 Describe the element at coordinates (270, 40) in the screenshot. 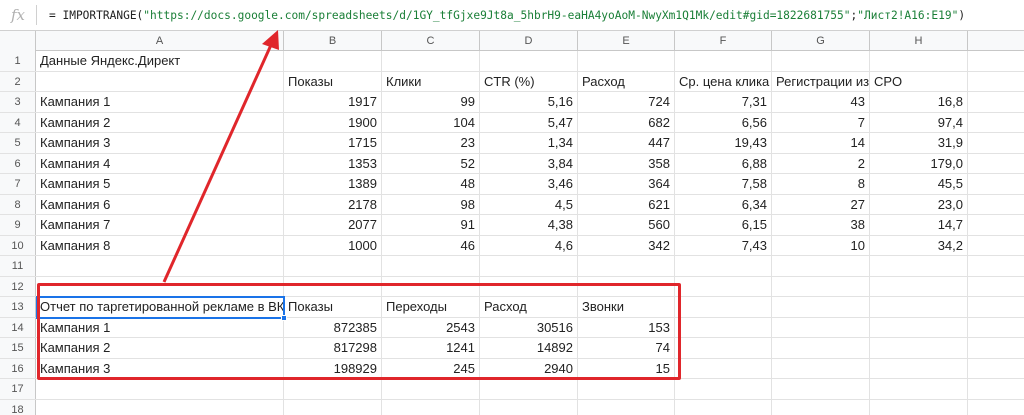

I see `arrow-head-icon` at that location.